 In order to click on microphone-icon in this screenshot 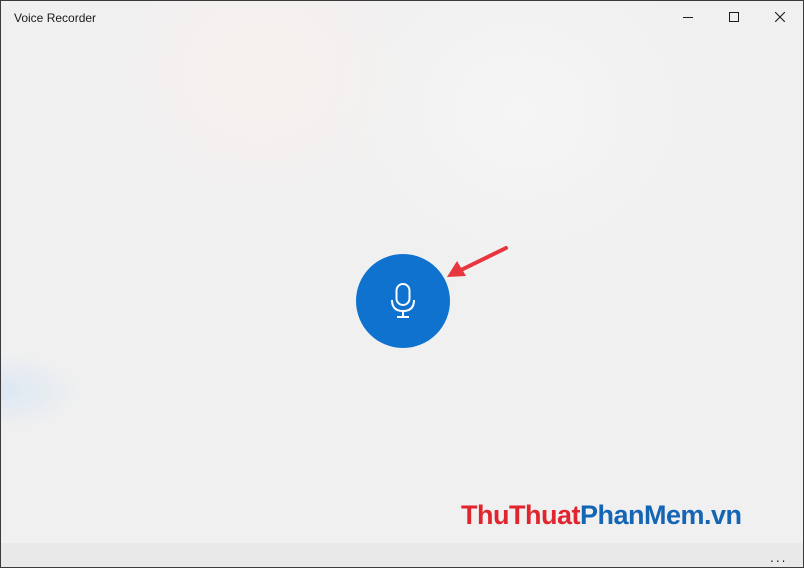, I will do `click(403, 300)`.